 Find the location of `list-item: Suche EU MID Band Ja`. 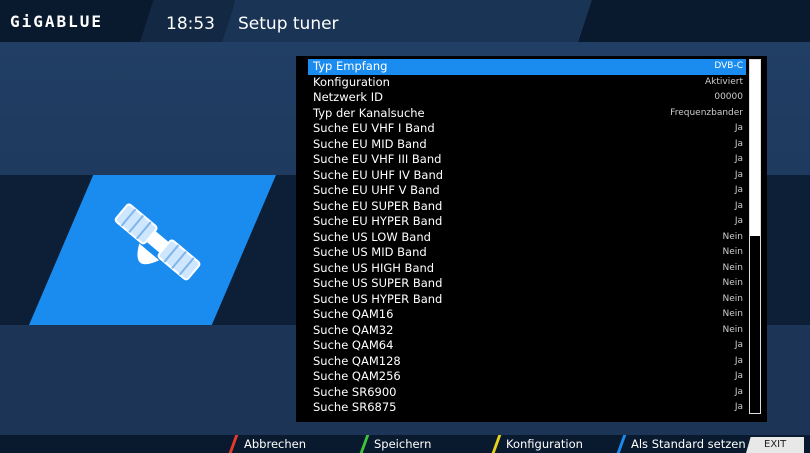

list-item: Suche EU MID Band Ja is located at coordinates (527, 145).